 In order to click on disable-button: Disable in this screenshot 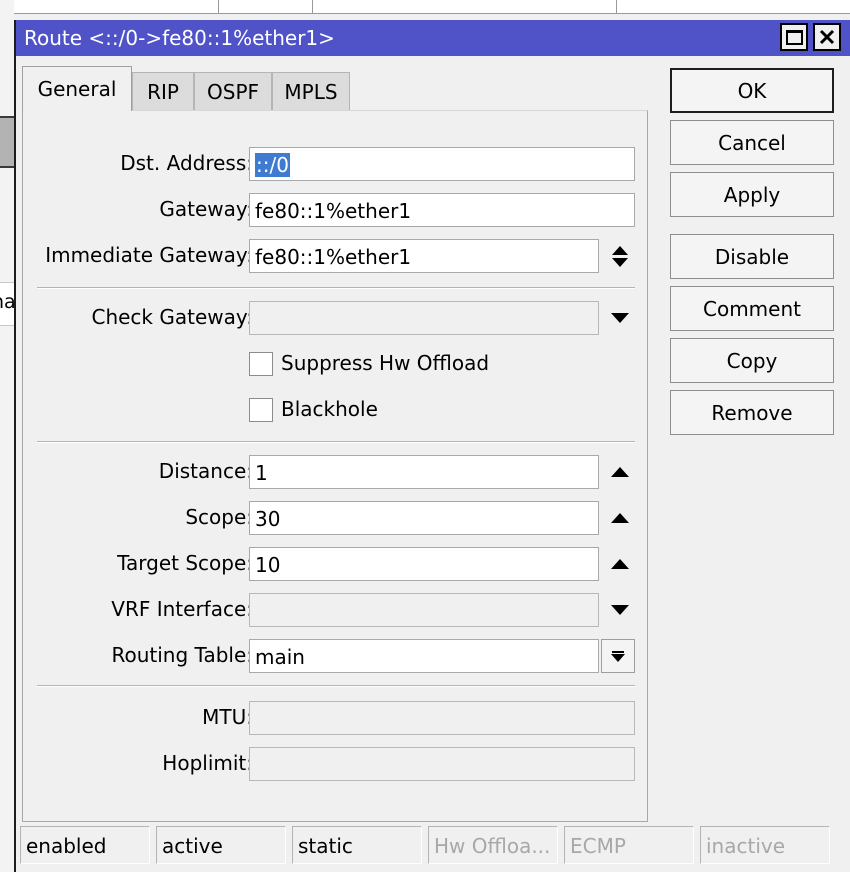, I will do `click(752, 256)`.